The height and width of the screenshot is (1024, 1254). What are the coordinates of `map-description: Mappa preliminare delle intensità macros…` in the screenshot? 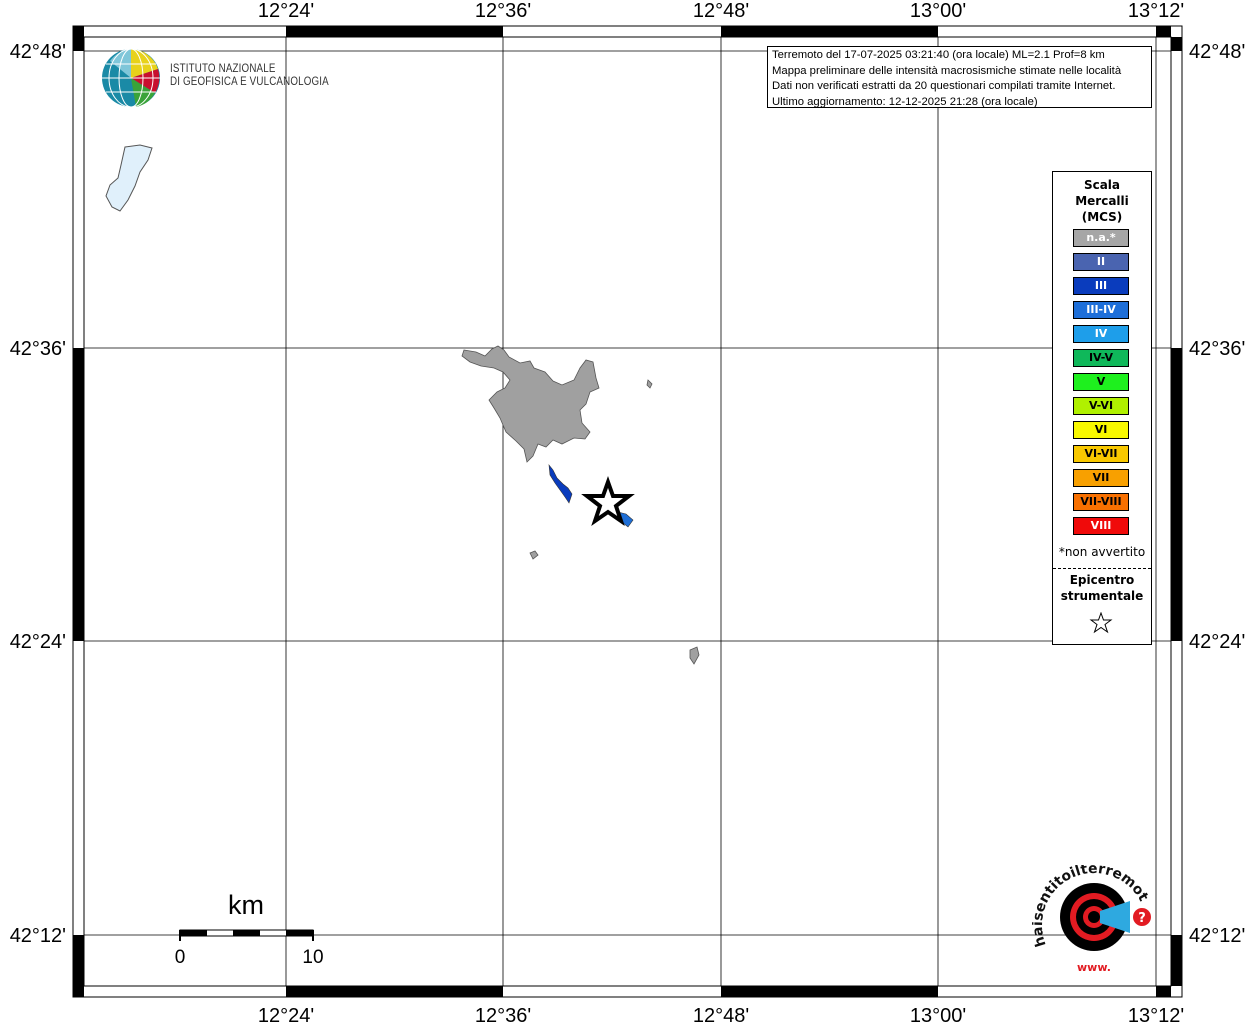 It's located at (947, 70).